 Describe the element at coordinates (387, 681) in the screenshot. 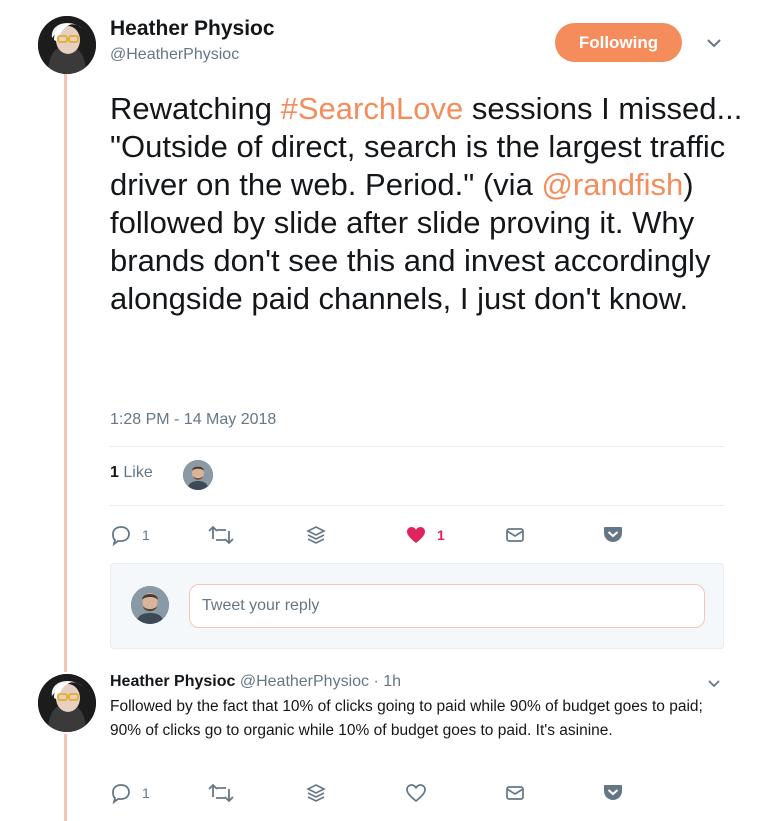

I see `reply-time: · 1h` at that location.